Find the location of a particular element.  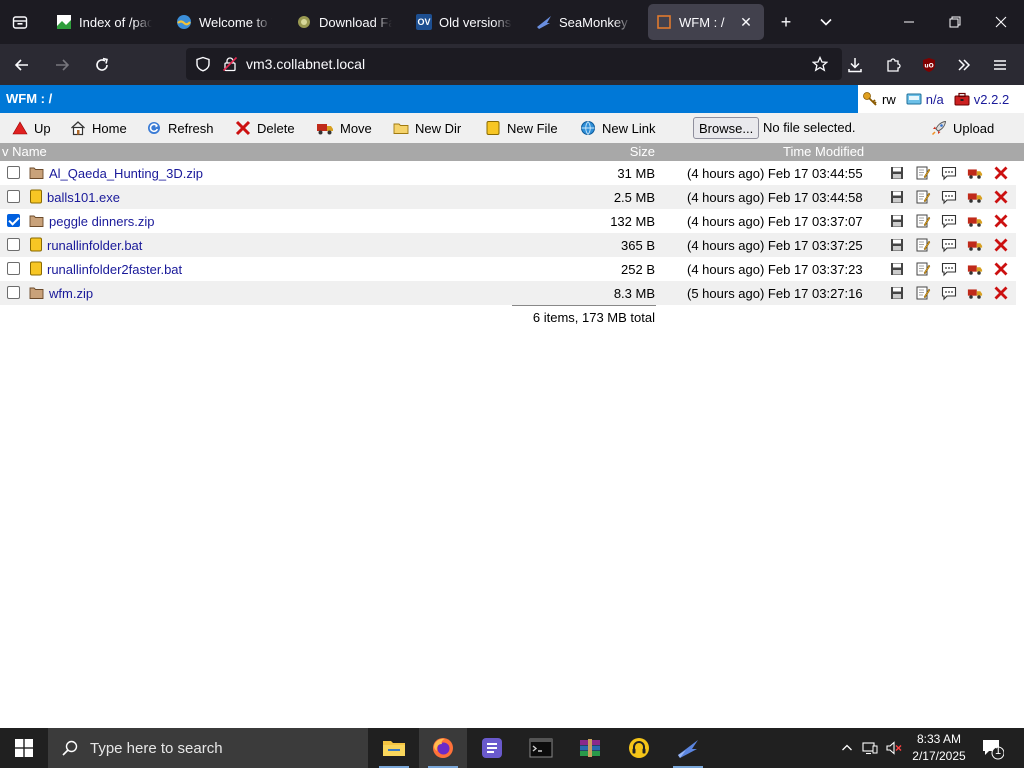

network-icon is located at coordinates (870, 748).